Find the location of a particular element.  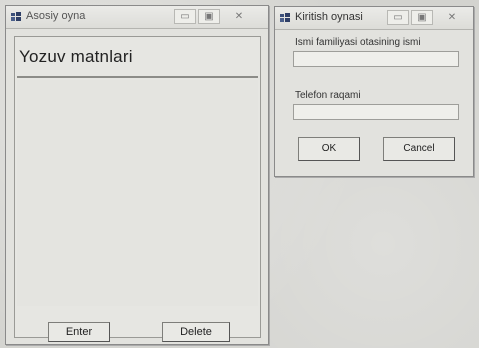

dialog-title: Kiritish oynasi is located at coordinates (329, 17).